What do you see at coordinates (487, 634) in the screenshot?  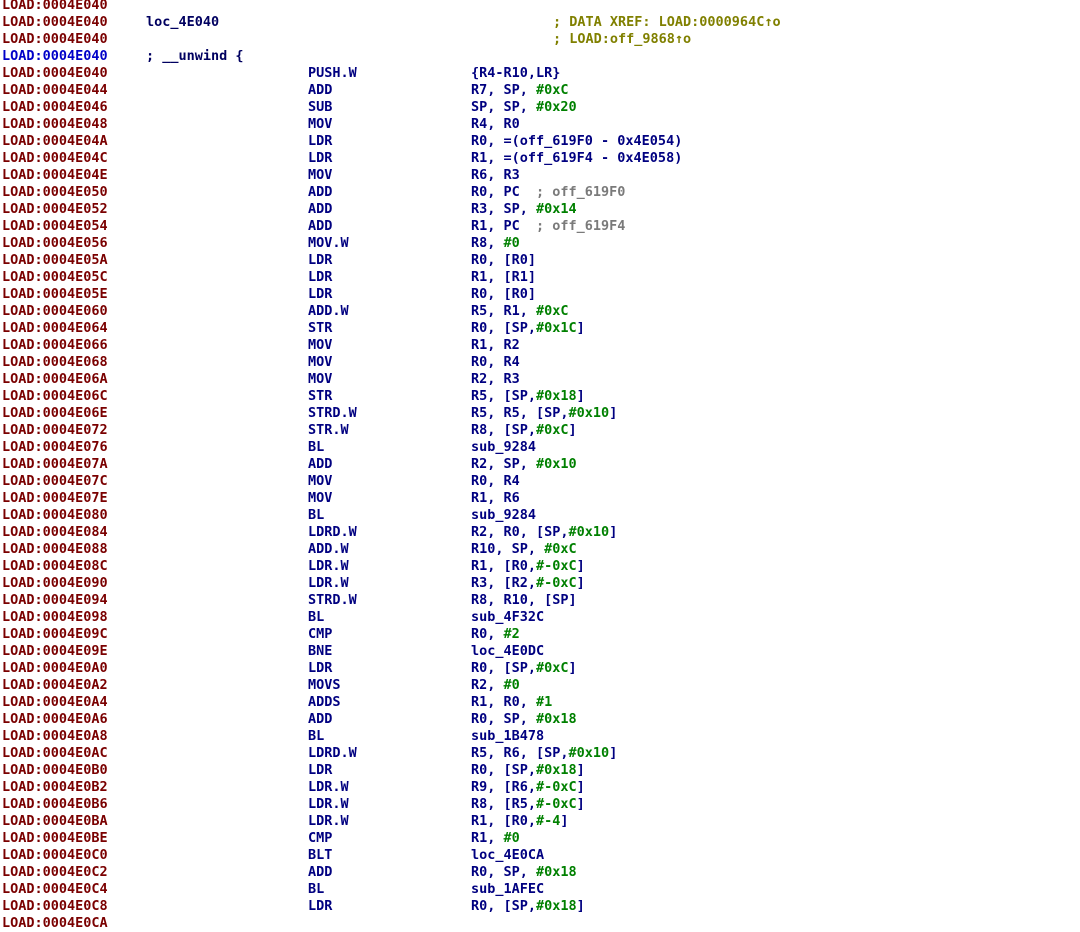 I see `operand-text: R0,` at bounding box center [487, 634].